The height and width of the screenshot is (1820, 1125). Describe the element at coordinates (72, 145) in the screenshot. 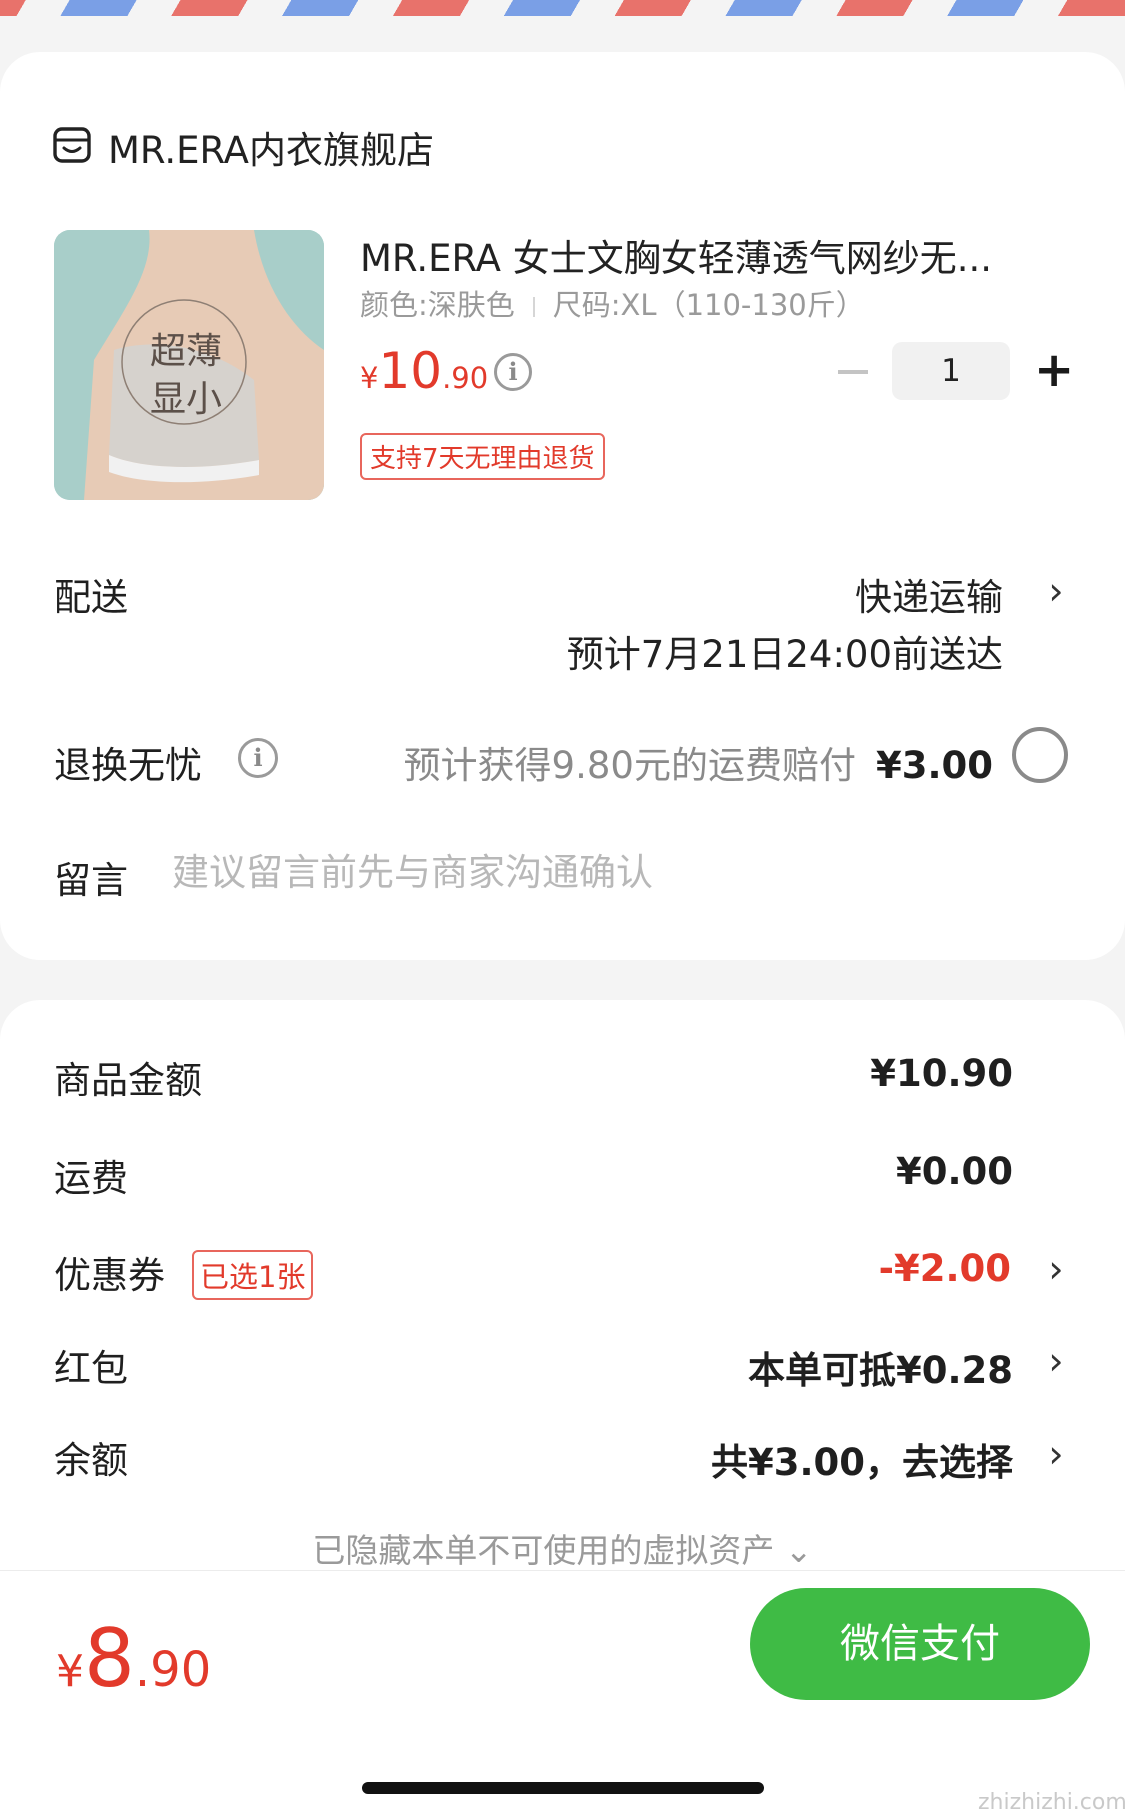

I see `shop-icon` at that location.